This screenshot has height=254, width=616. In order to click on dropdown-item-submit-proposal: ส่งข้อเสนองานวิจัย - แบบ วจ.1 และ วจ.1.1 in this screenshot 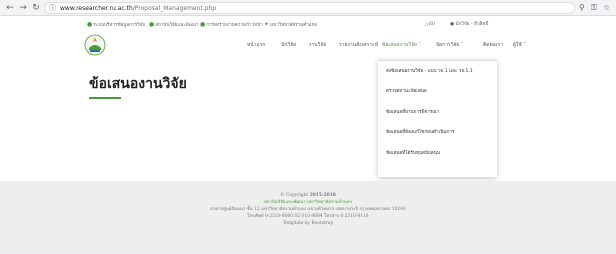, I will do `click(429, 71)`.